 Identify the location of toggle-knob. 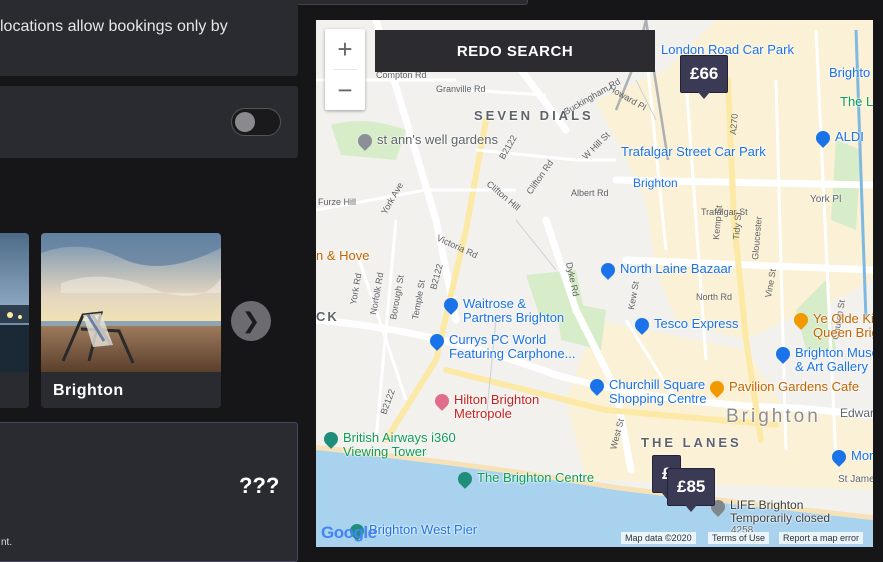
(245, 122).